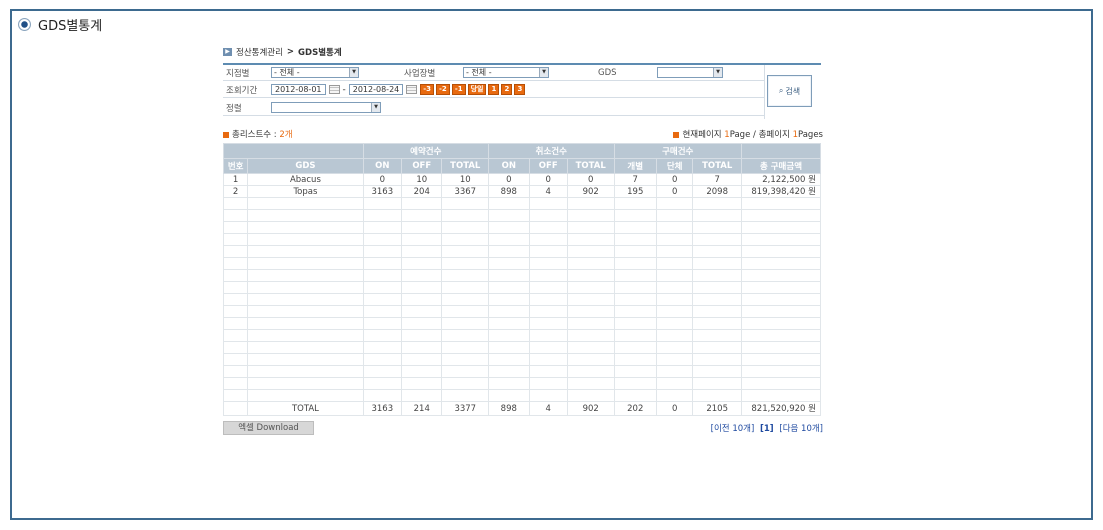  I want to click on branch-select: - 전체 - ▼, so click(315, 72).